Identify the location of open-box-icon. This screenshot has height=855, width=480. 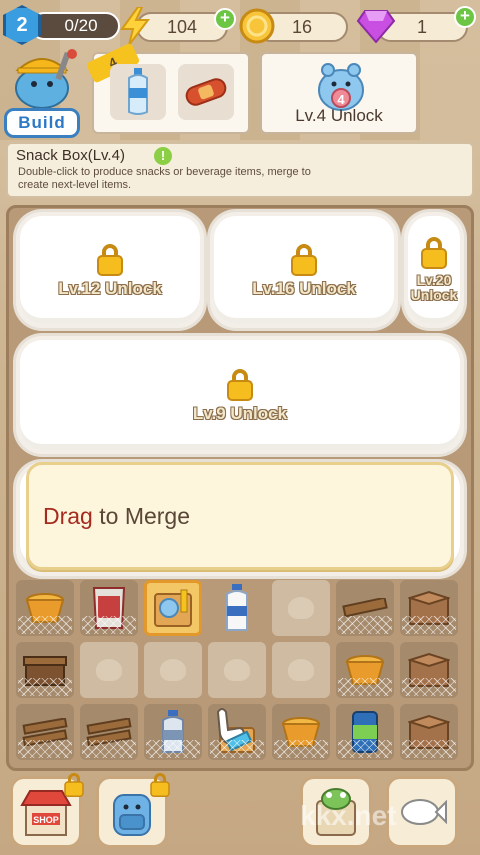
(45, 671).